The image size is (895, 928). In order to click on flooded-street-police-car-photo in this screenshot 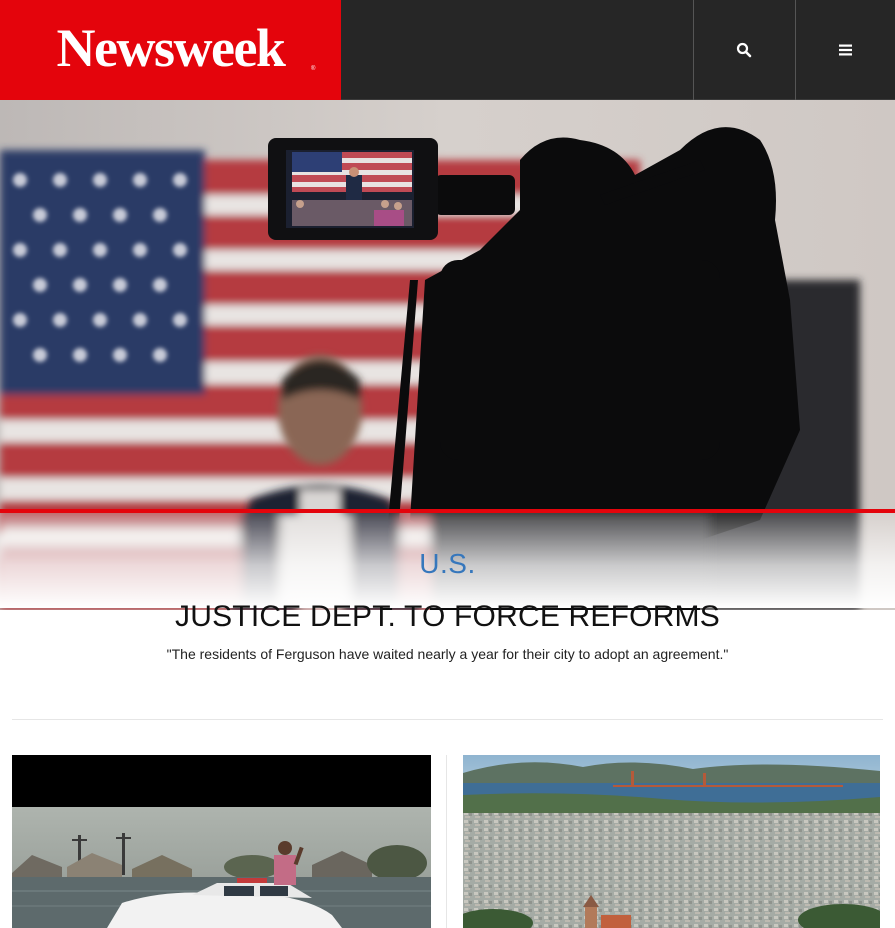, I will do `click(221, 841)`.